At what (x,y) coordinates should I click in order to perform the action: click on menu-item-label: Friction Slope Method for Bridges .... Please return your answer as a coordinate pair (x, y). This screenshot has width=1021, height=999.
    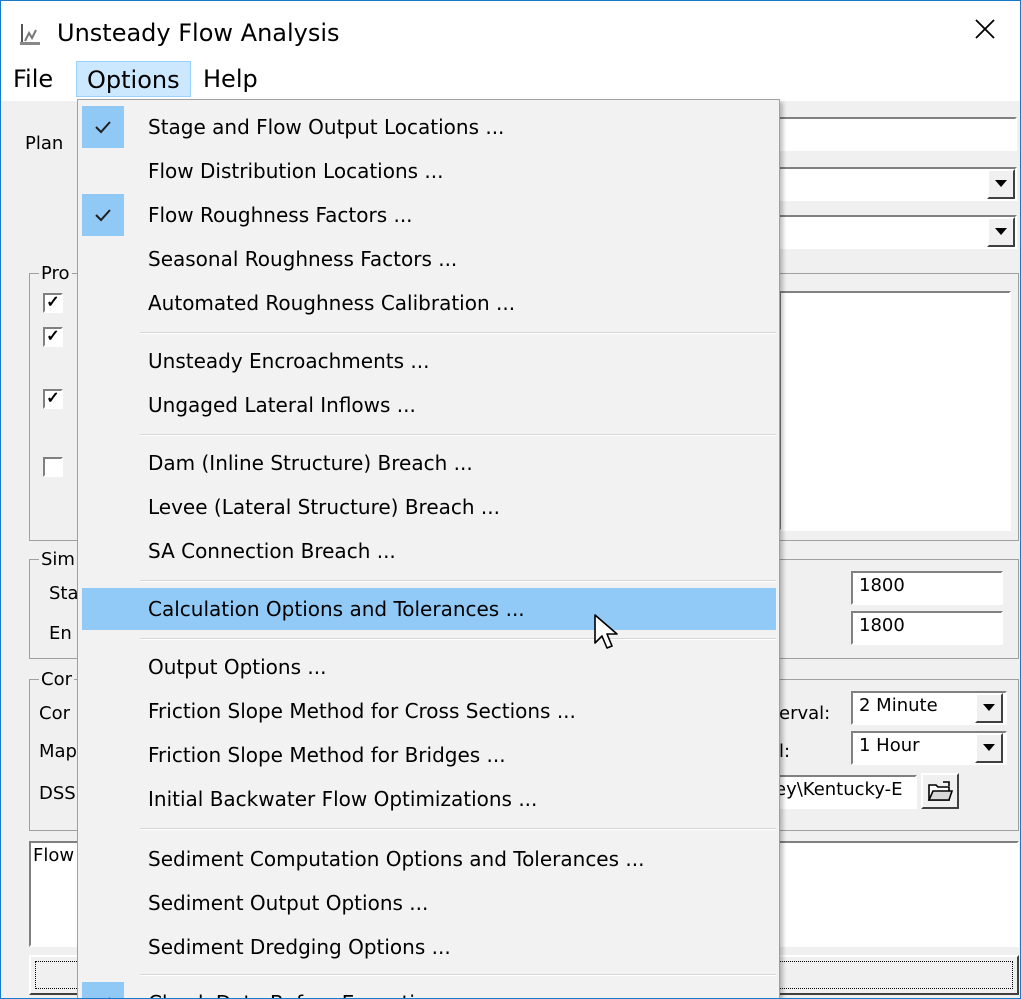
    Looking at the image, I should click on (327, 755).